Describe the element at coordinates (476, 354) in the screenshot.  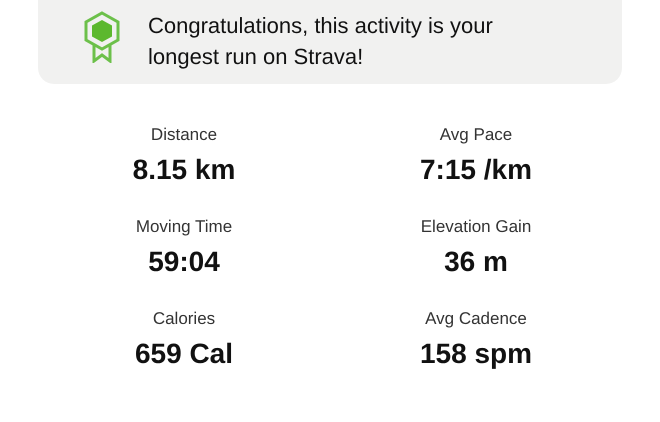
I see `stat-value: 158 spm` at that location.